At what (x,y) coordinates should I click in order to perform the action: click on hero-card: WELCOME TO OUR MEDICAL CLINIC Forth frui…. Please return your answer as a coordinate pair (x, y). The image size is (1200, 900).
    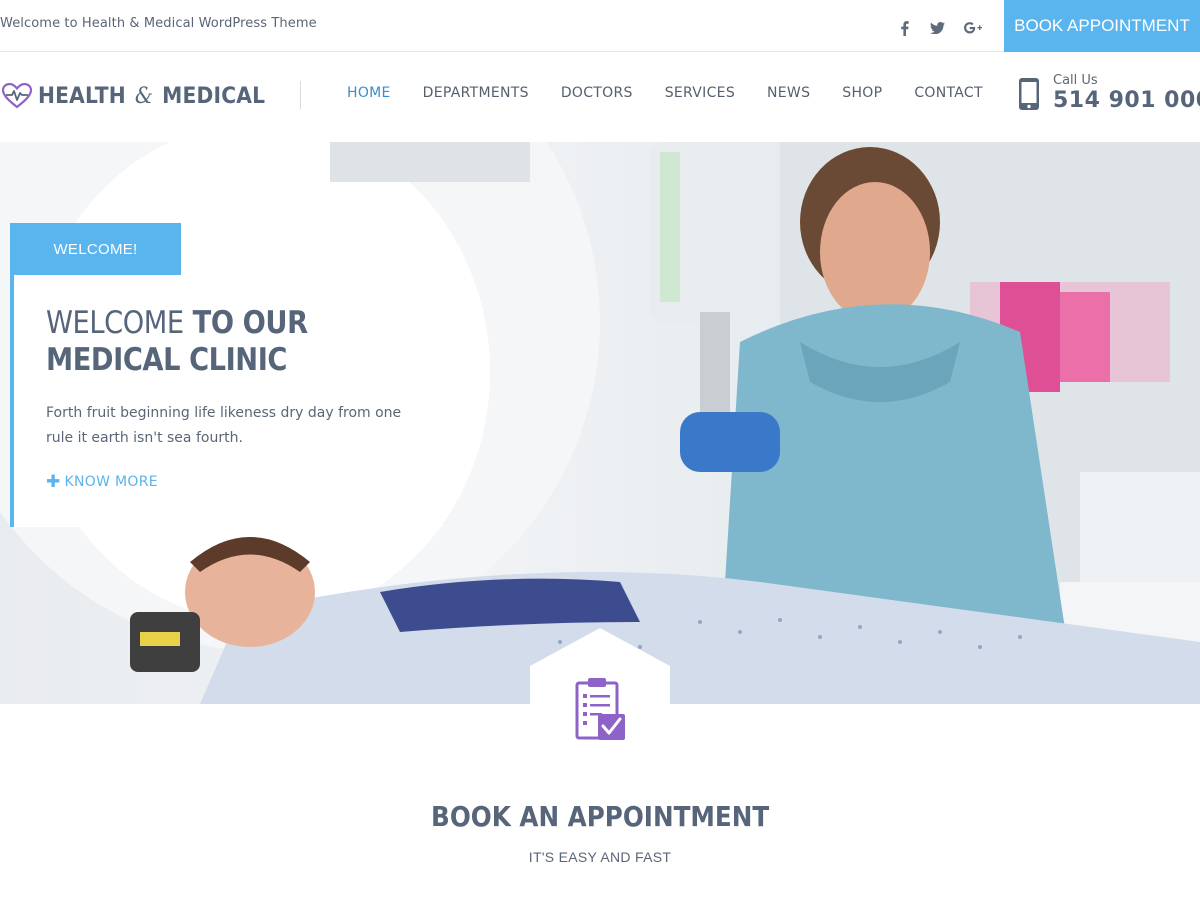
    Looking at the image, I should click on (226, 401).